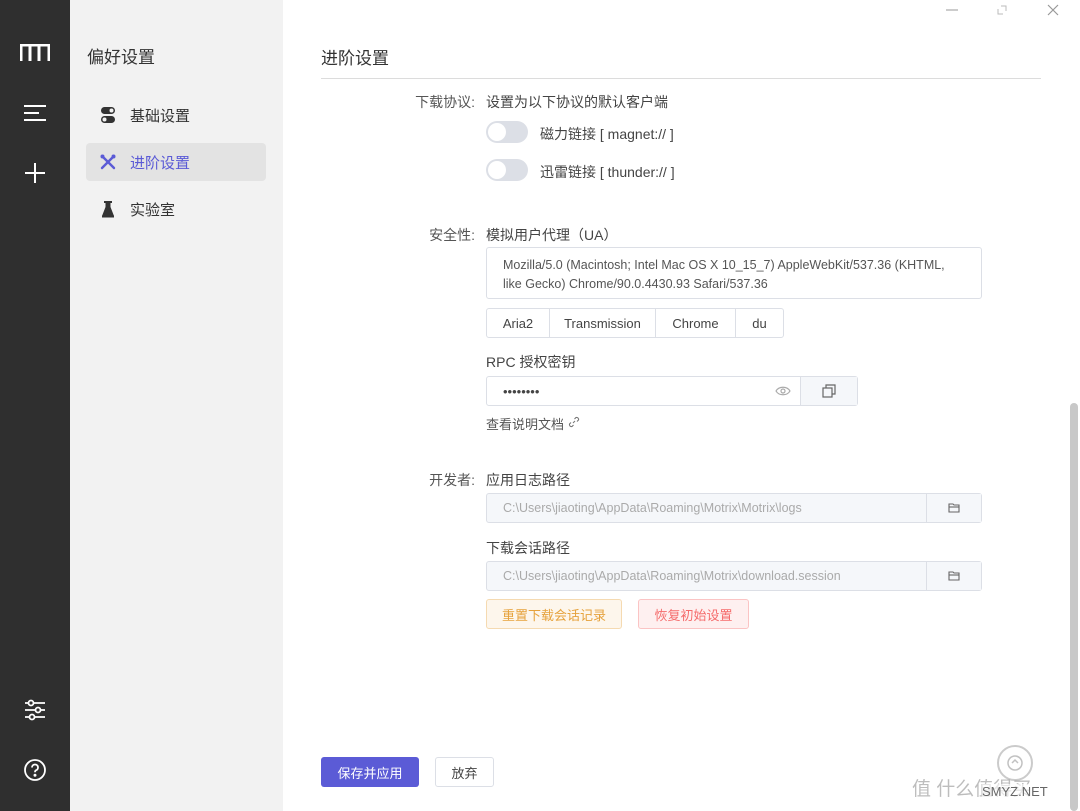 This screenshot has height=811, width=1080. Describe the element at coordinates (452, 480) in the screenshot. I see `developer-label: 开发者:` at that location.